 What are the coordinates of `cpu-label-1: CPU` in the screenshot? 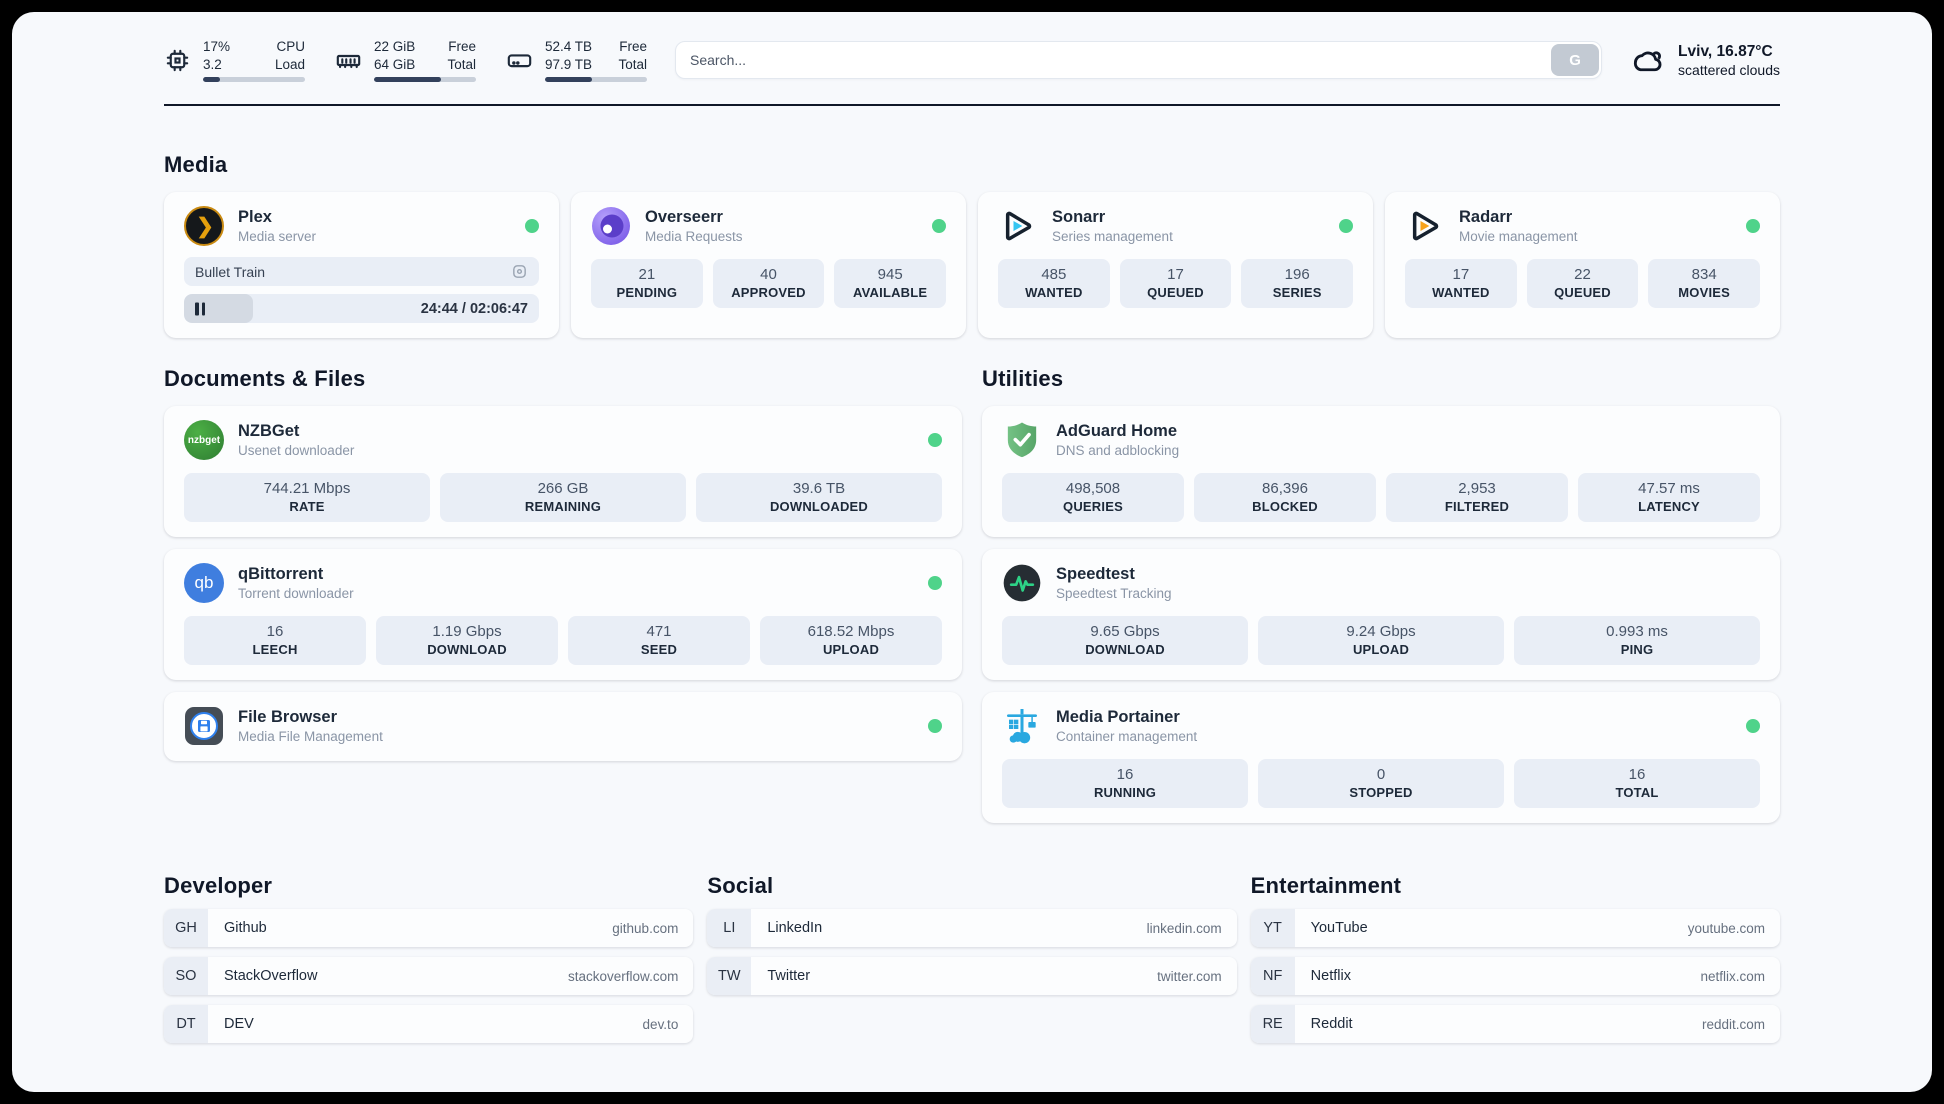 It's located at (290, 46).